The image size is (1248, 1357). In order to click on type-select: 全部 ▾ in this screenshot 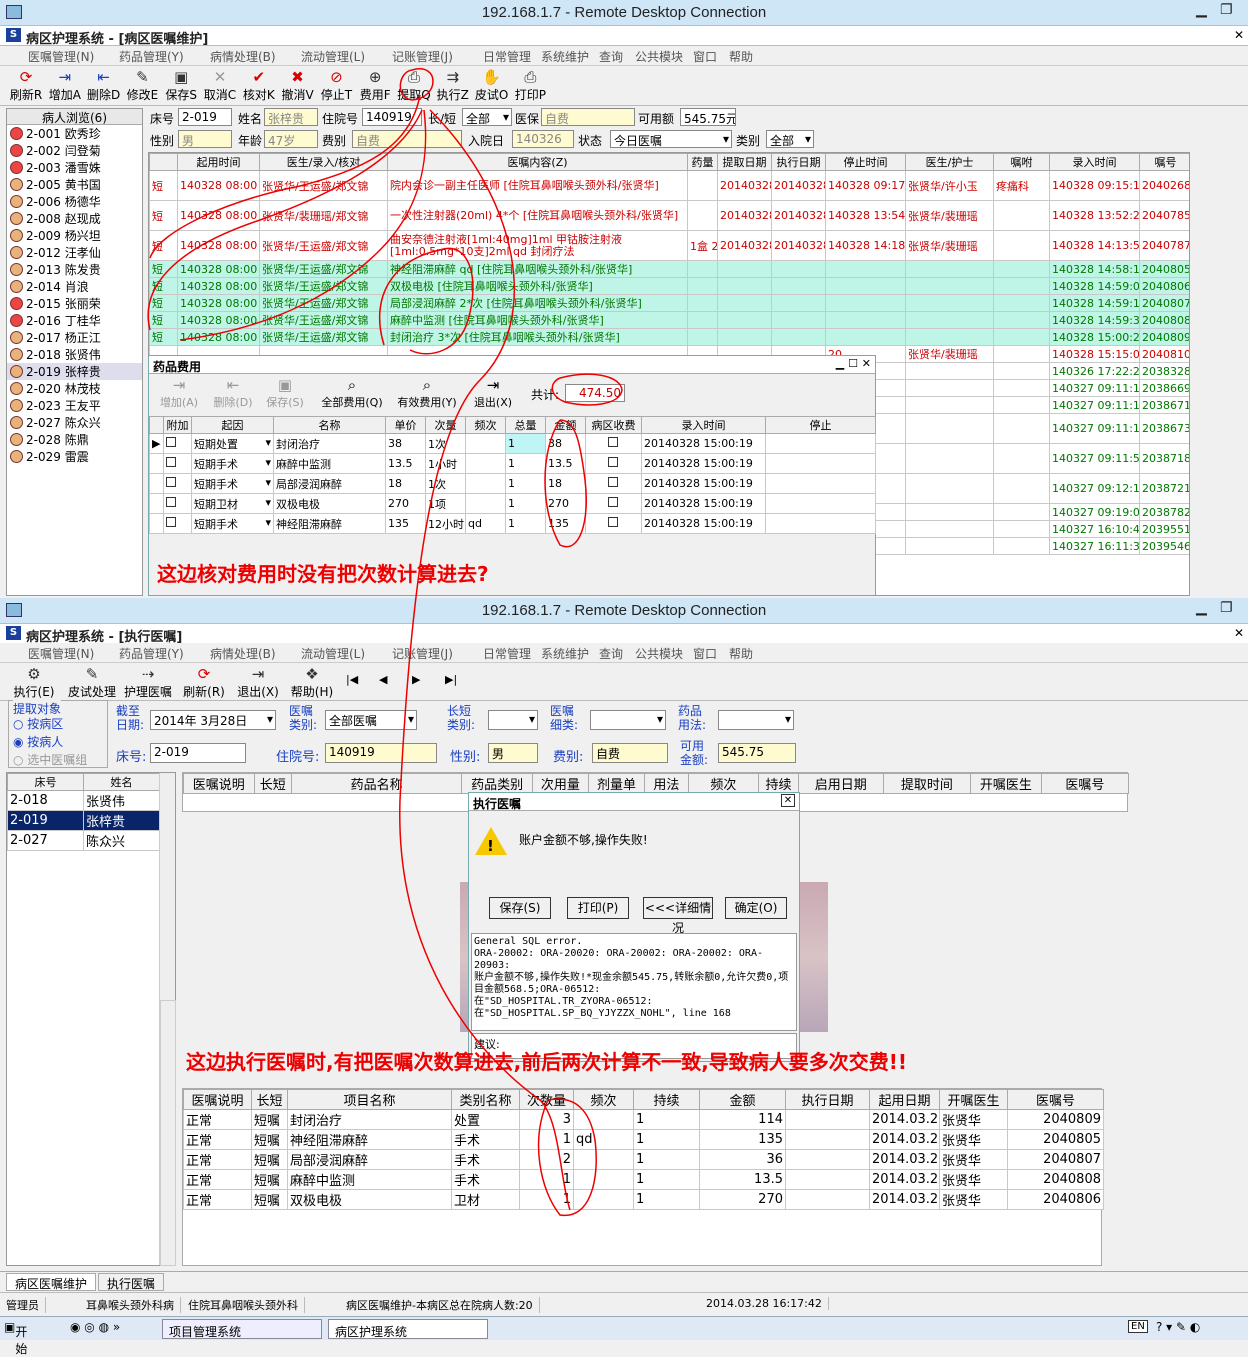, I will do `click(790, 139)`.